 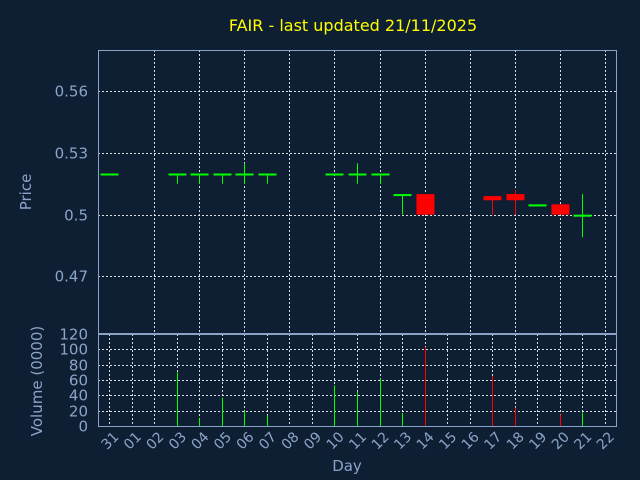 What do you see at coordinates (78, 412) in the screenshot?
I see `volume-tick-label: 20` at bounding box center [78, 412].